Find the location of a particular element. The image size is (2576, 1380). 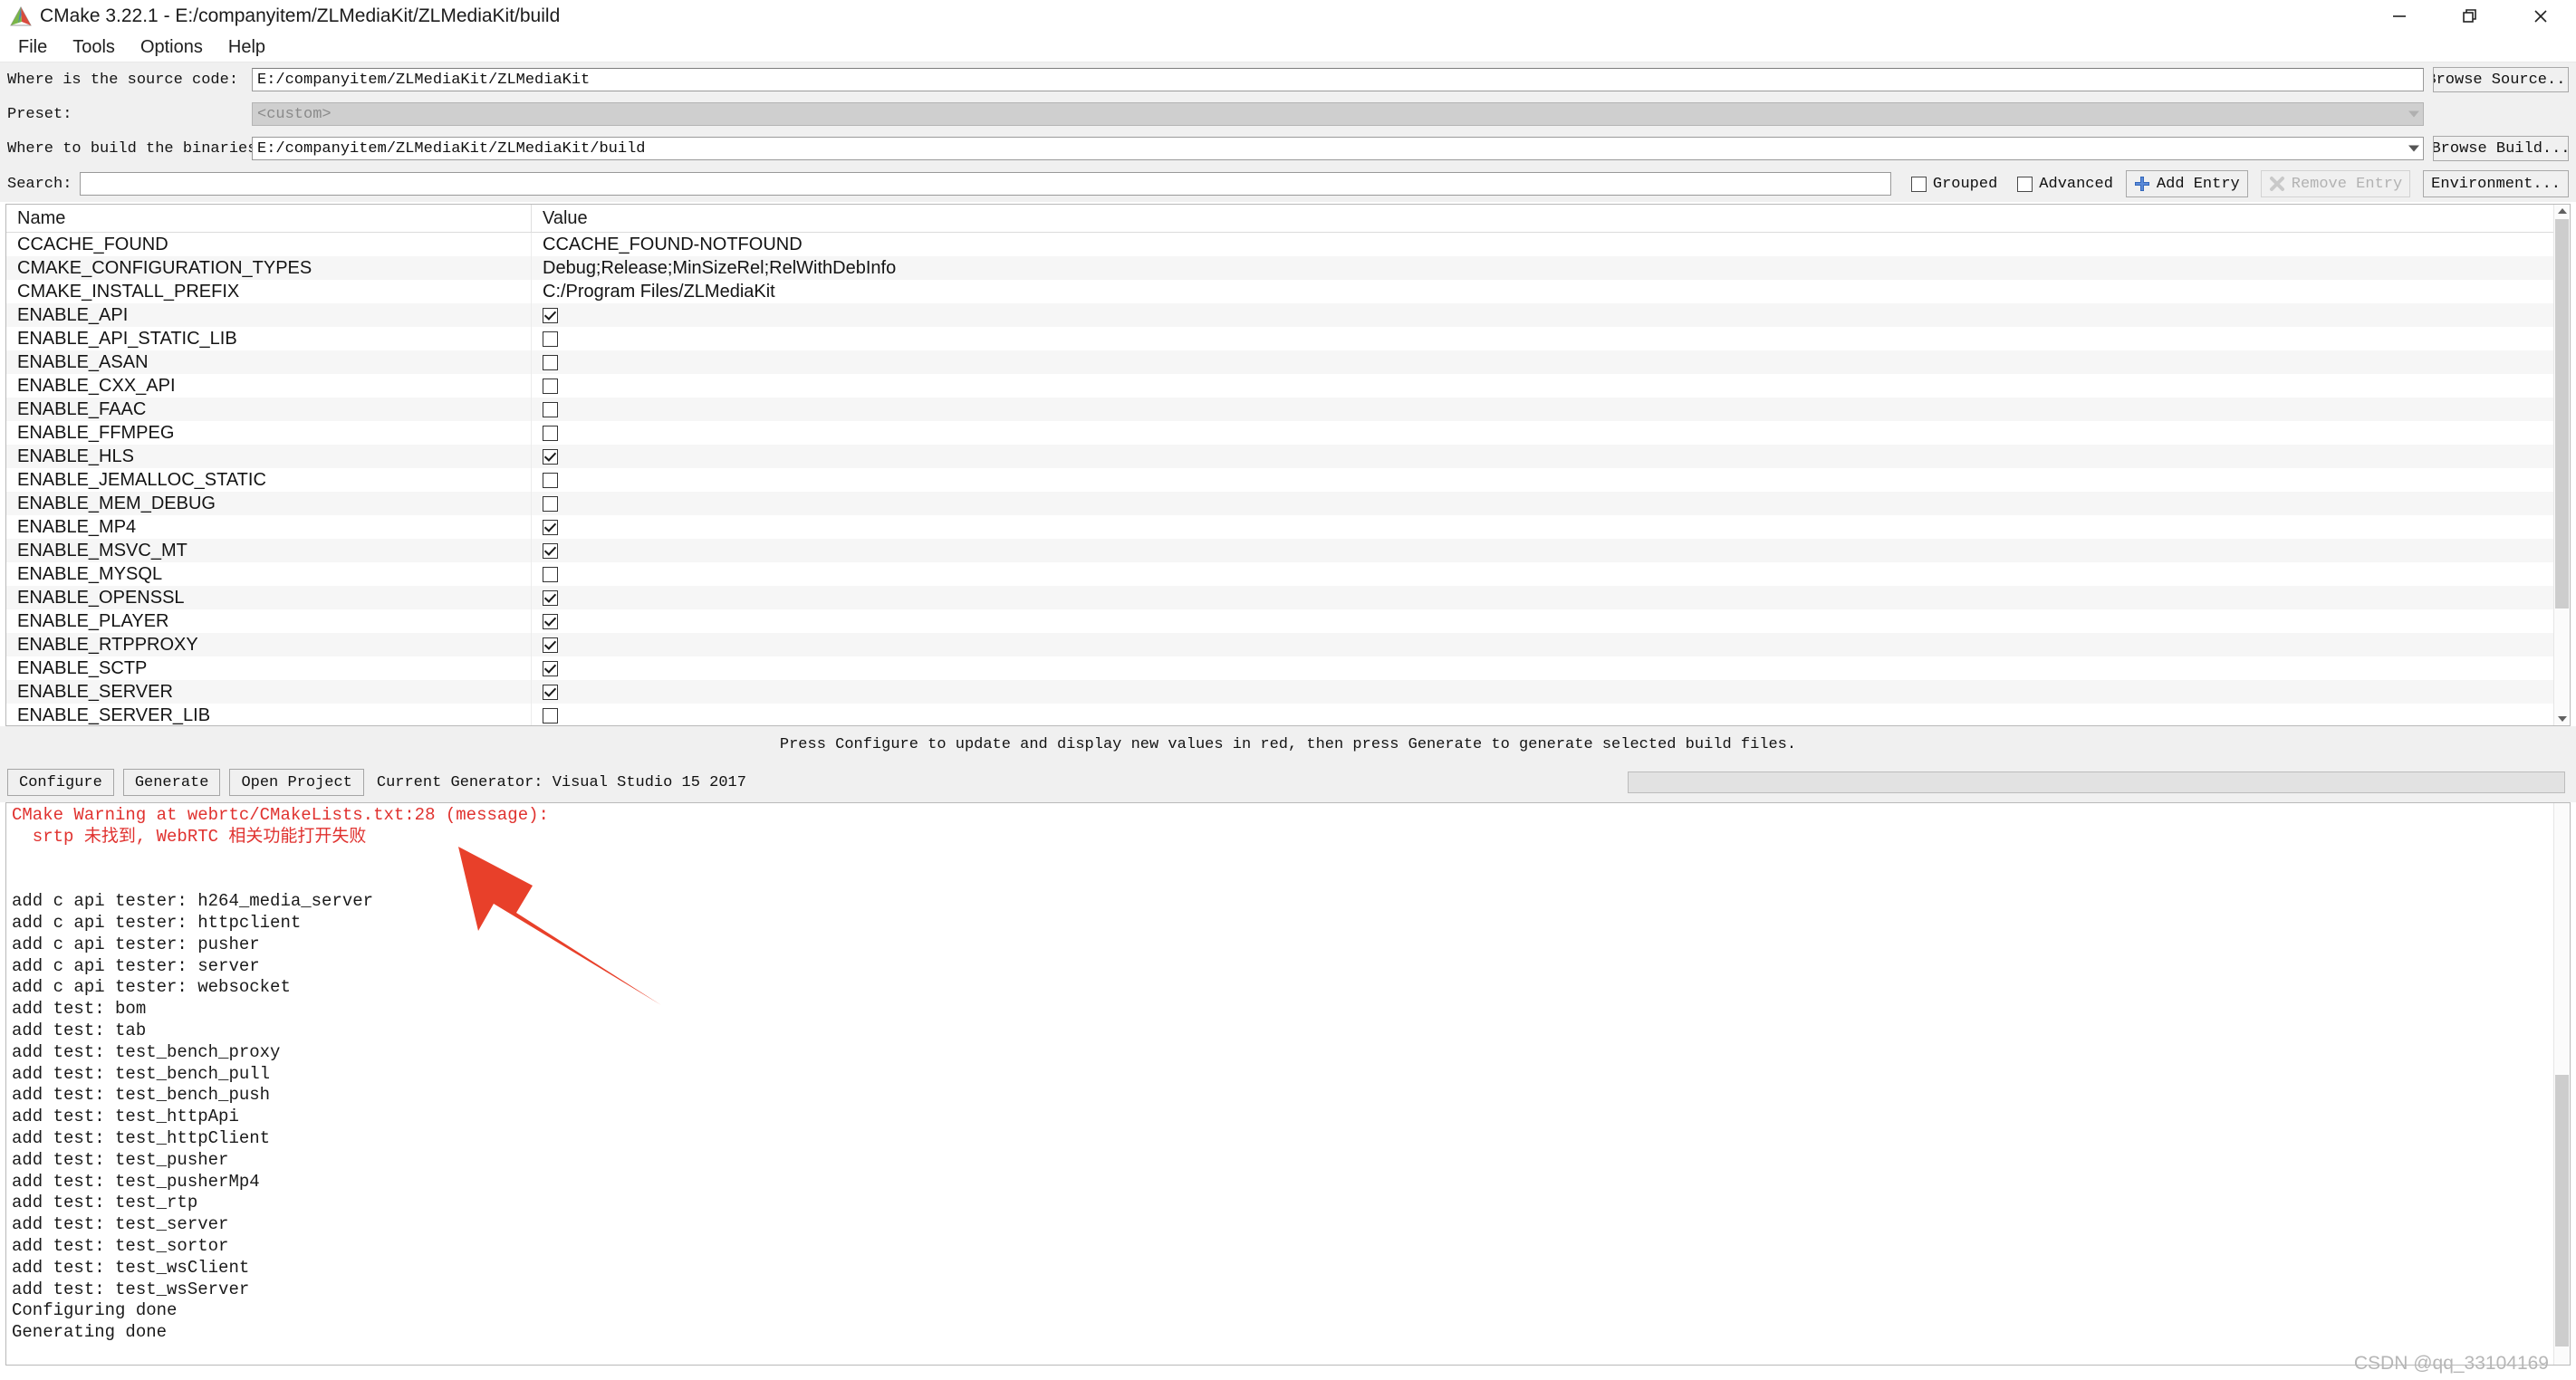

menu-item-help: Help is located at coordinates (247, 47).